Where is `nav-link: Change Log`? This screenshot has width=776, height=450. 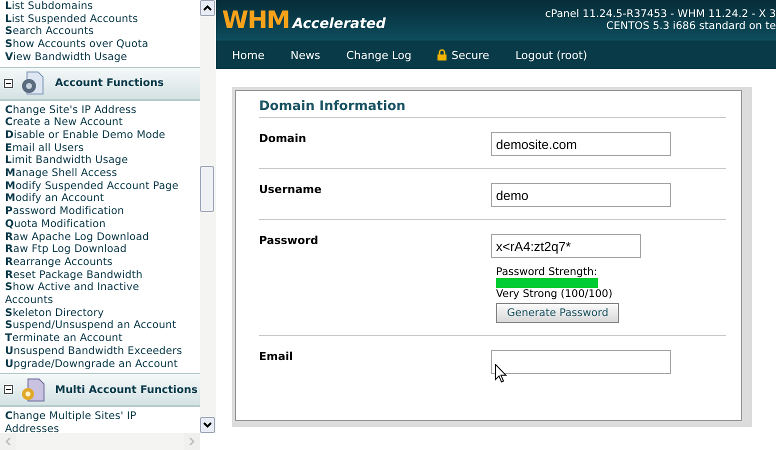 nav-link: Change Log is located at coordinates (379, 55).